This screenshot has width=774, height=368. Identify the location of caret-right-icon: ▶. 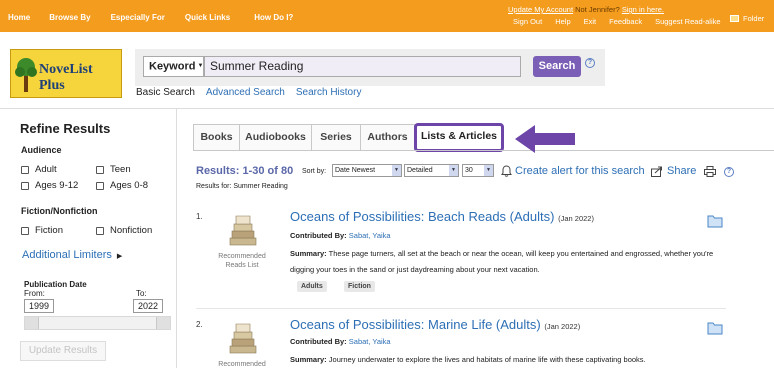
(119, 256).